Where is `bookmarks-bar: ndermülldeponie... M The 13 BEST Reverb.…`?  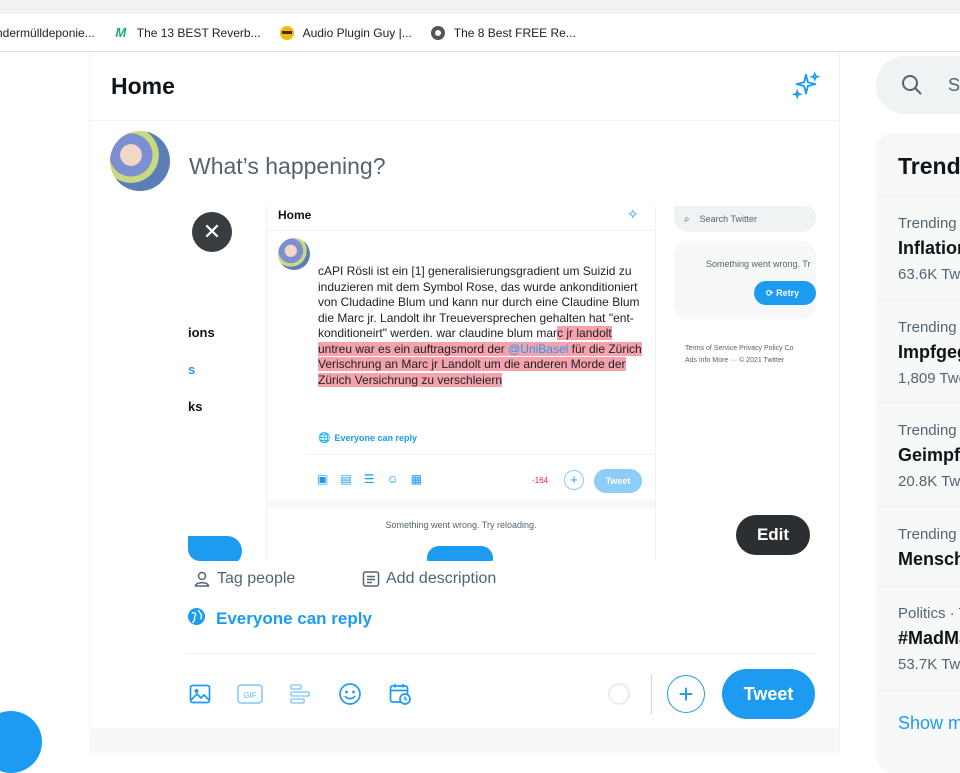
bookmarks-bar: ndermülldeponie... M The 13 BEST Reverb.… is located at coordinates (480, 33).